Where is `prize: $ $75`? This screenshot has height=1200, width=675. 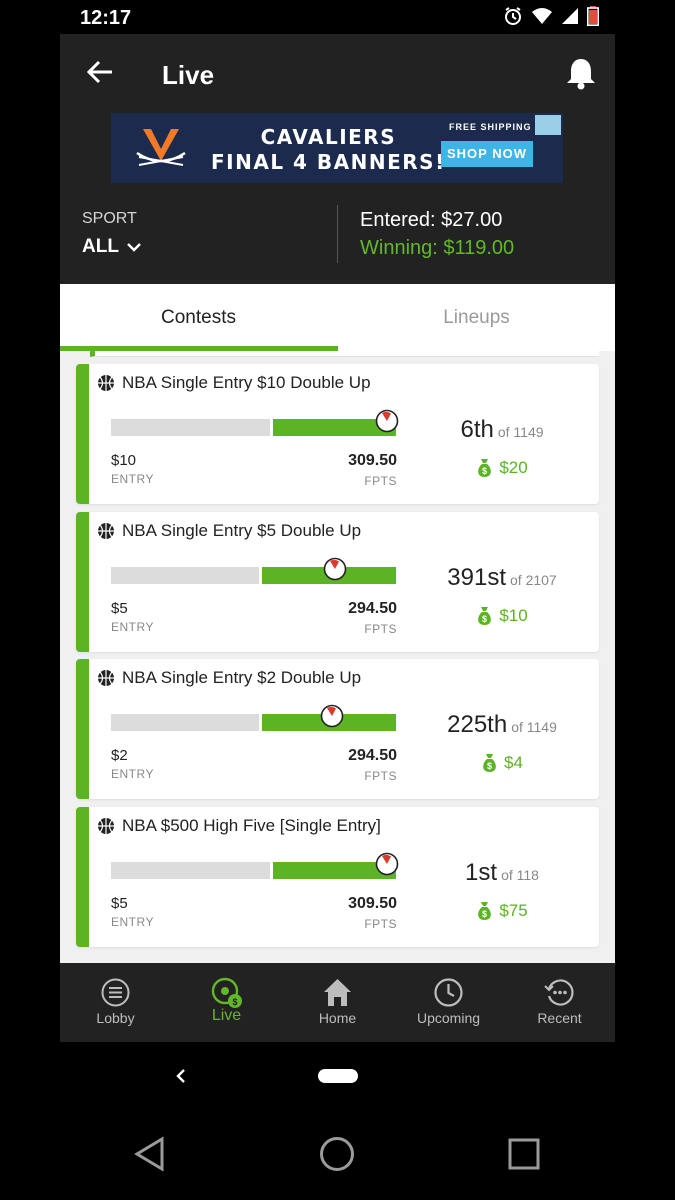 prize: $ $75 is located at coordinates (502, 911).